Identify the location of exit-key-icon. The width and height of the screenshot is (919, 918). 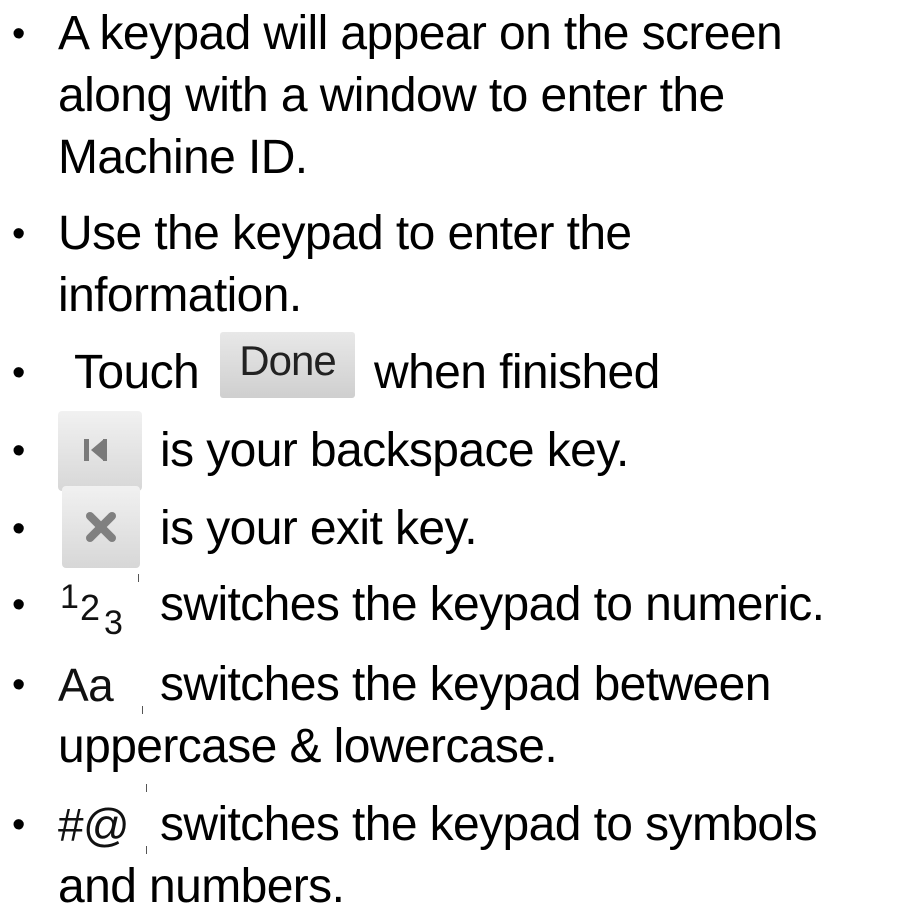
(101, 527).